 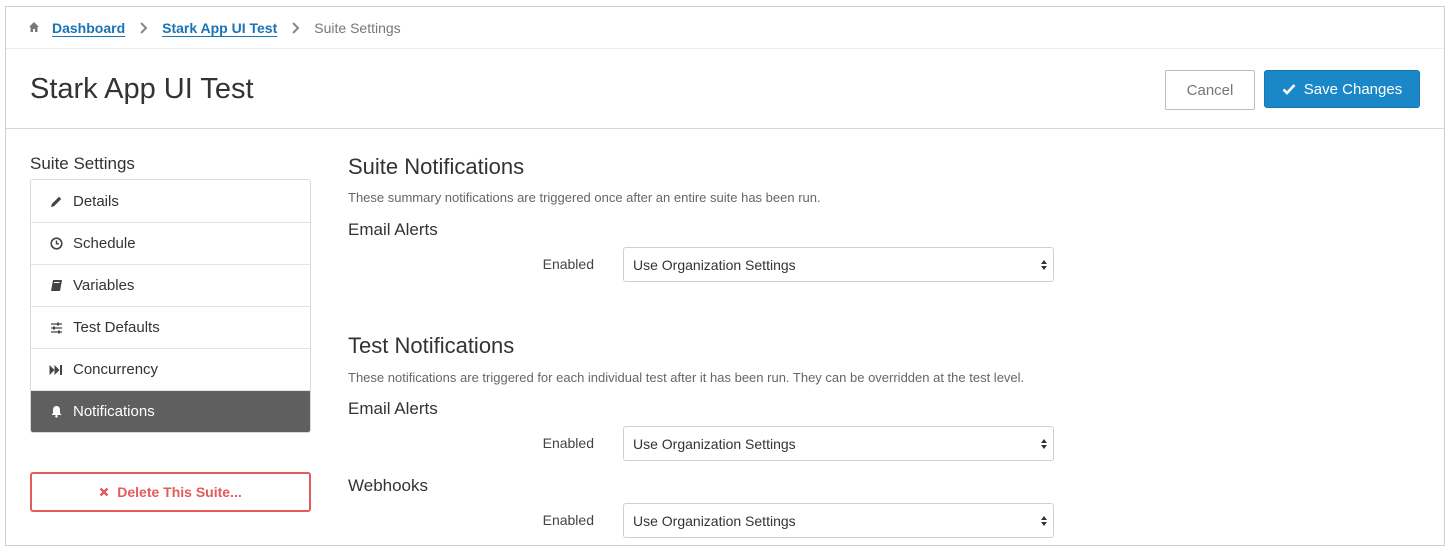 I want to click on suite-notifications-title: Suite Notifications, so click(x=436, y=166).